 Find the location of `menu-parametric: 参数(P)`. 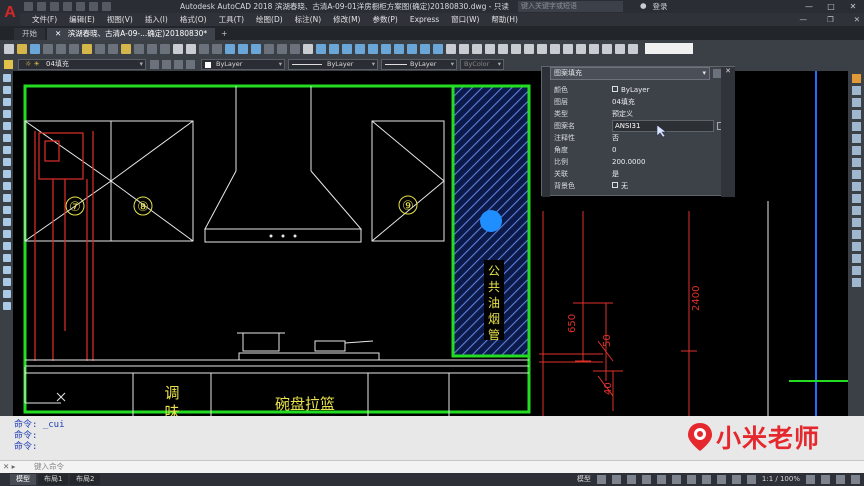

menu-parametric: 参数(P) is located at coordinates (384, 19).